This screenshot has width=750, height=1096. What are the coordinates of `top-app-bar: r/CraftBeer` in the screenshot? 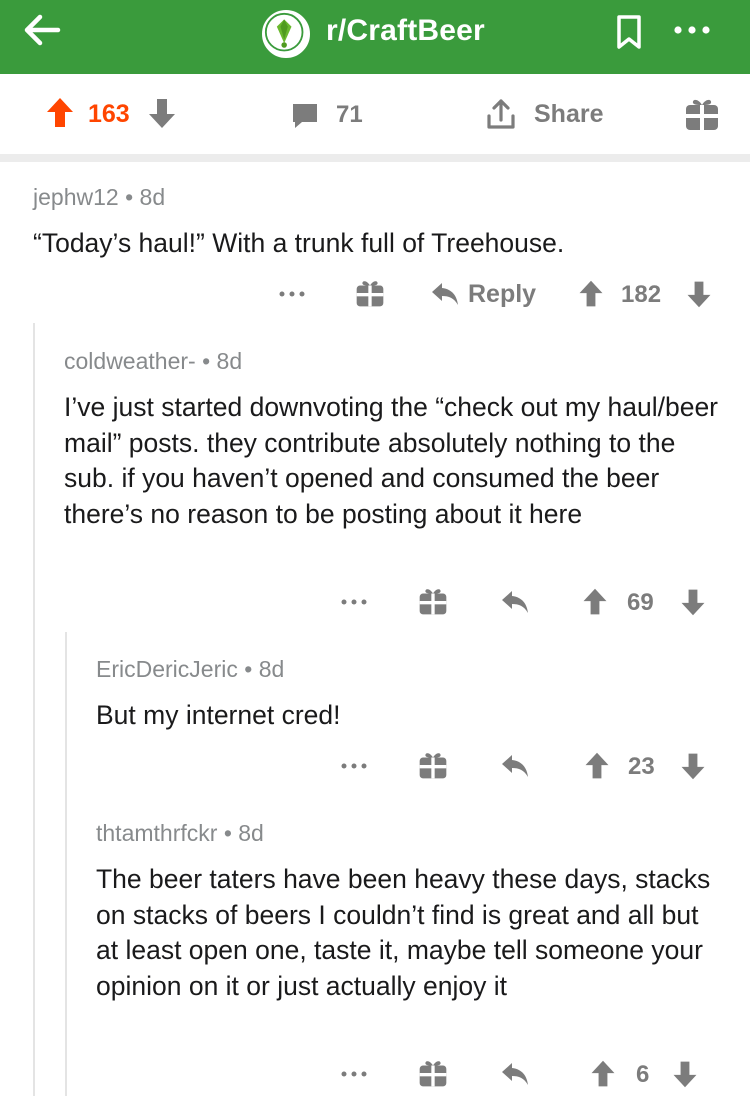 It's located at (375, 37).